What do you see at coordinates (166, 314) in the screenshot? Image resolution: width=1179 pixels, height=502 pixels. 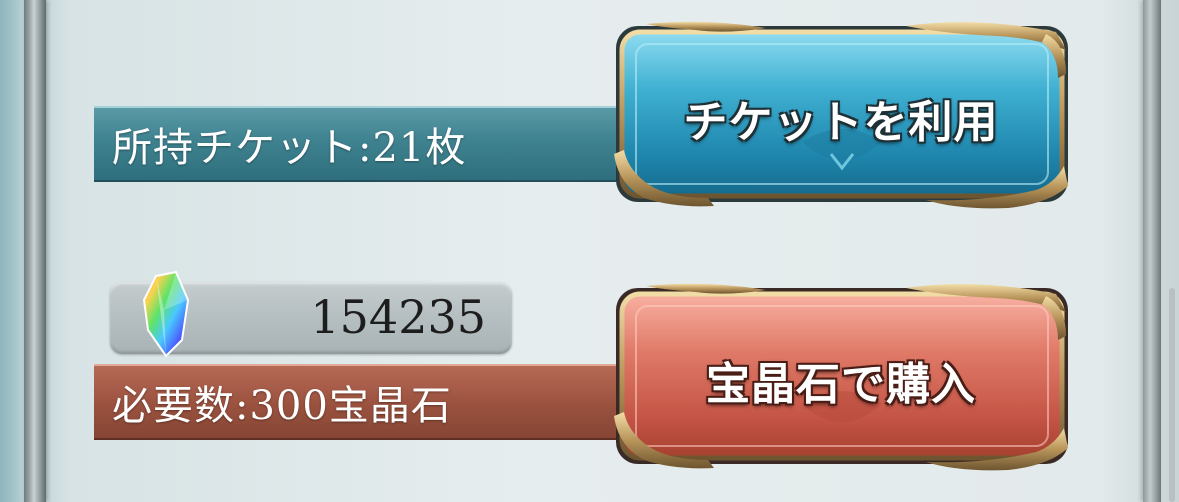 I see `rainbow-crystal-icon` at bounding box center [166, 314].